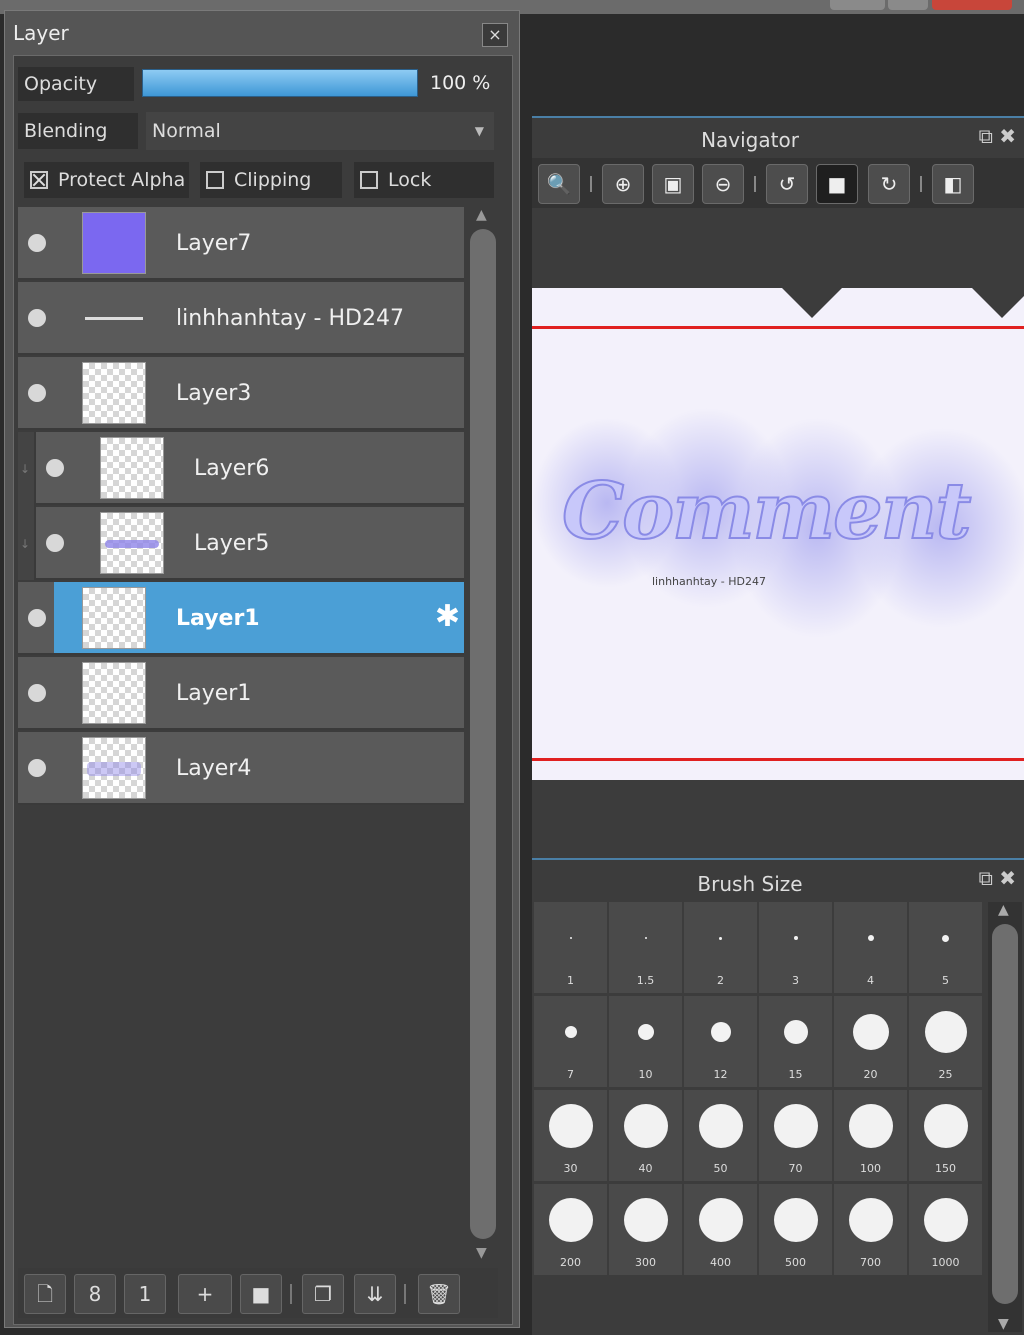 This screenshot has width=1024, height=1335. What do you see at coordinates (945, 947) in the screenshot?
I see `brush-size-cell: 5` at bounding box center [945, 947].